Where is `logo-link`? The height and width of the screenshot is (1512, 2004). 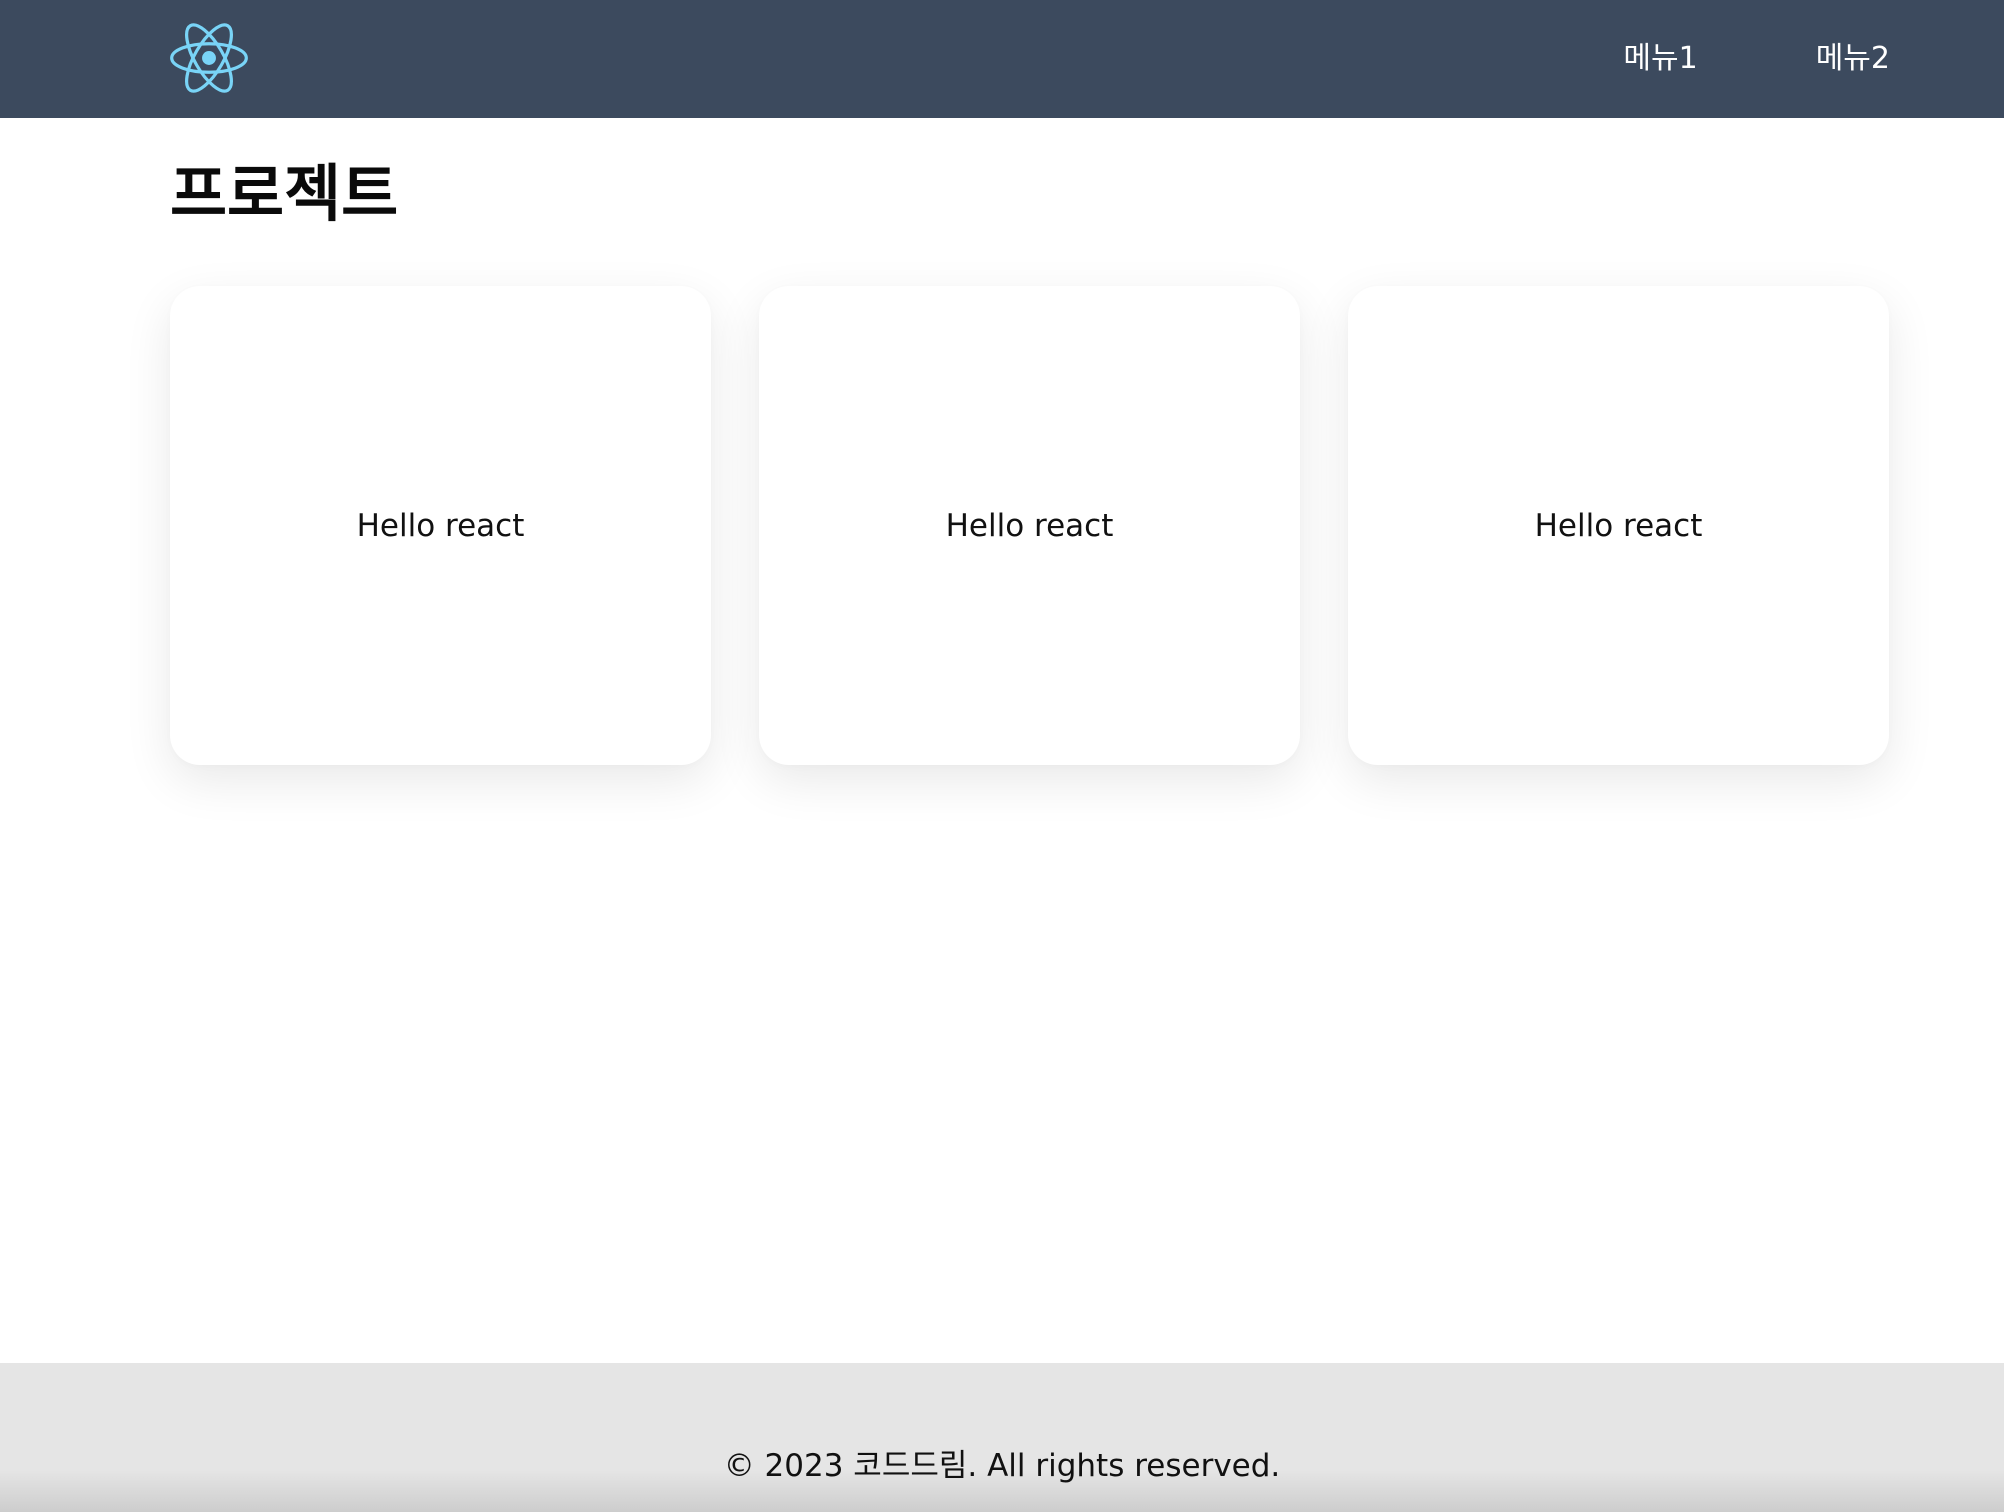 logo-link is located at coordinates (209, 58).